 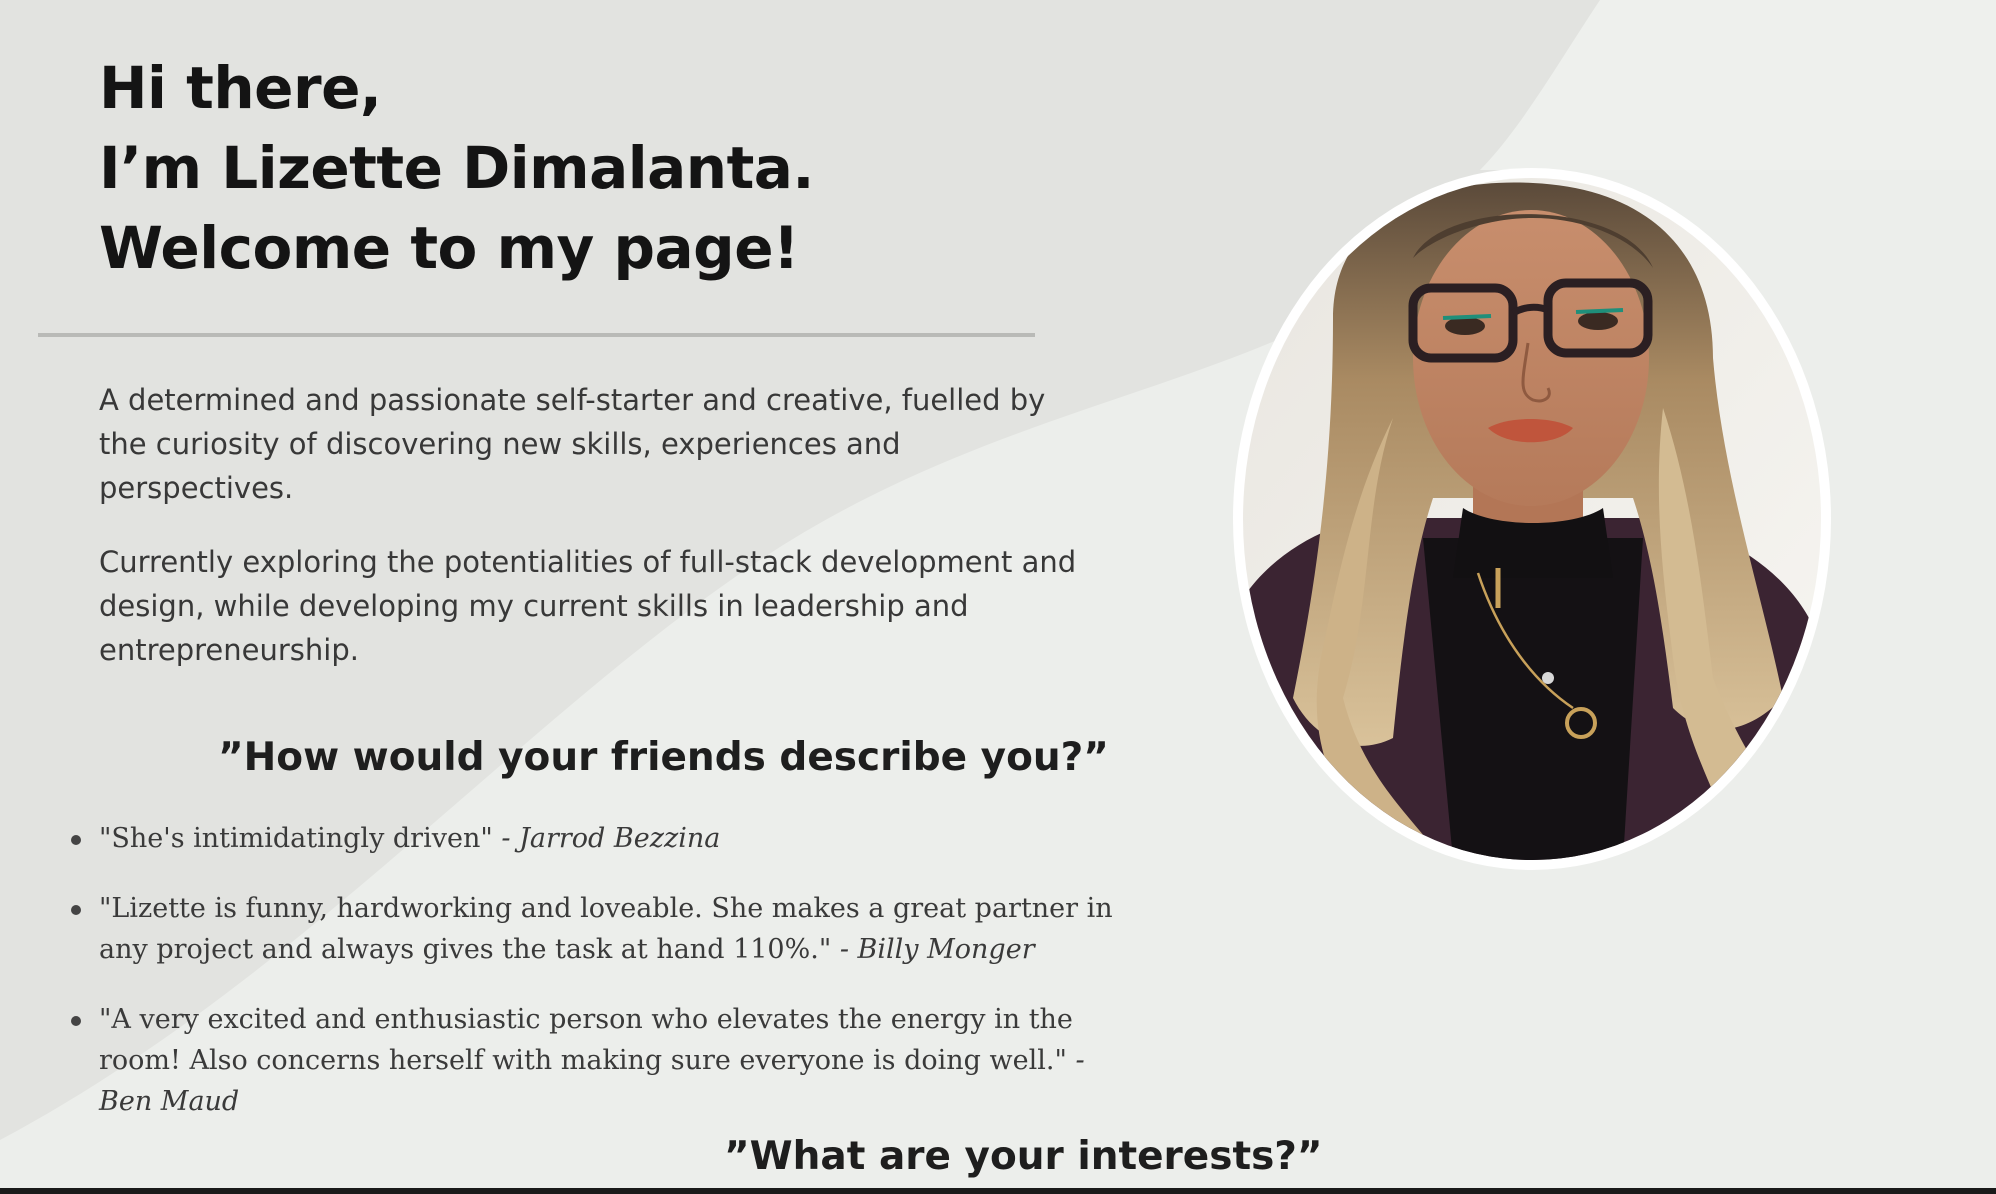 I want to click on greeting-line-1: Hi there,, so click(x=240, y=88).